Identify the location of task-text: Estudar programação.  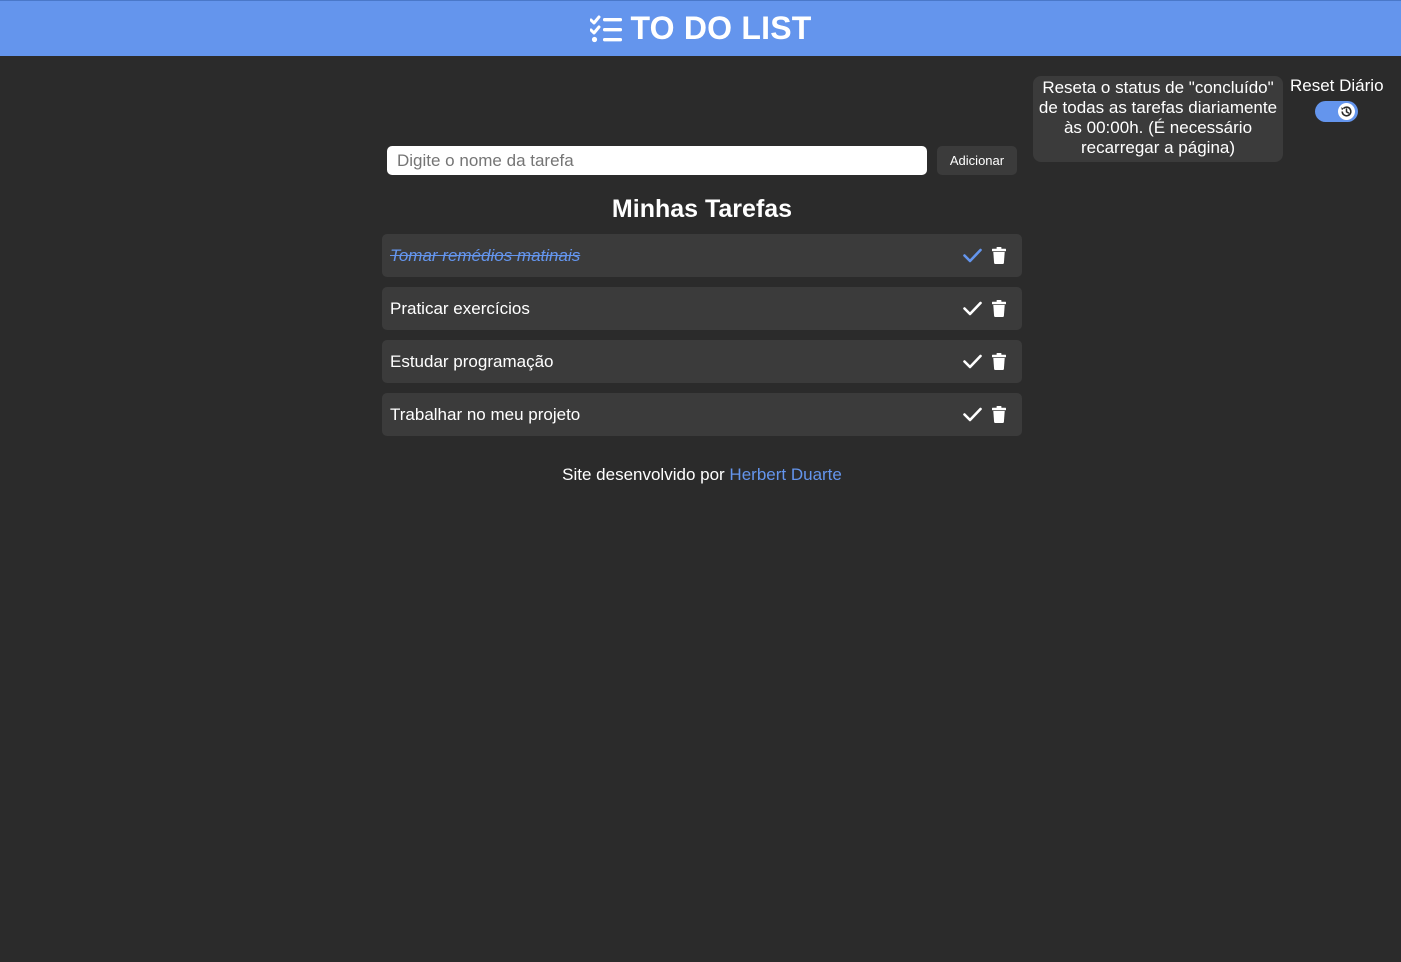
(472, 361).